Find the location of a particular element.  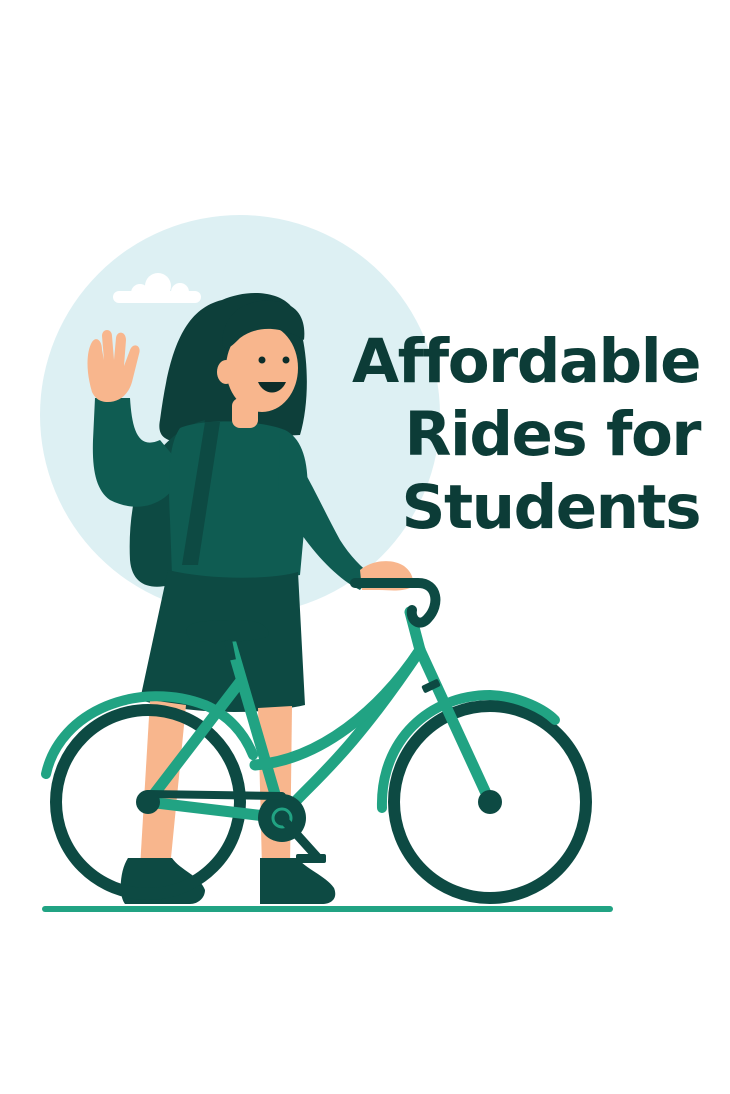

right-shoe is located at coordinates (298, 881).